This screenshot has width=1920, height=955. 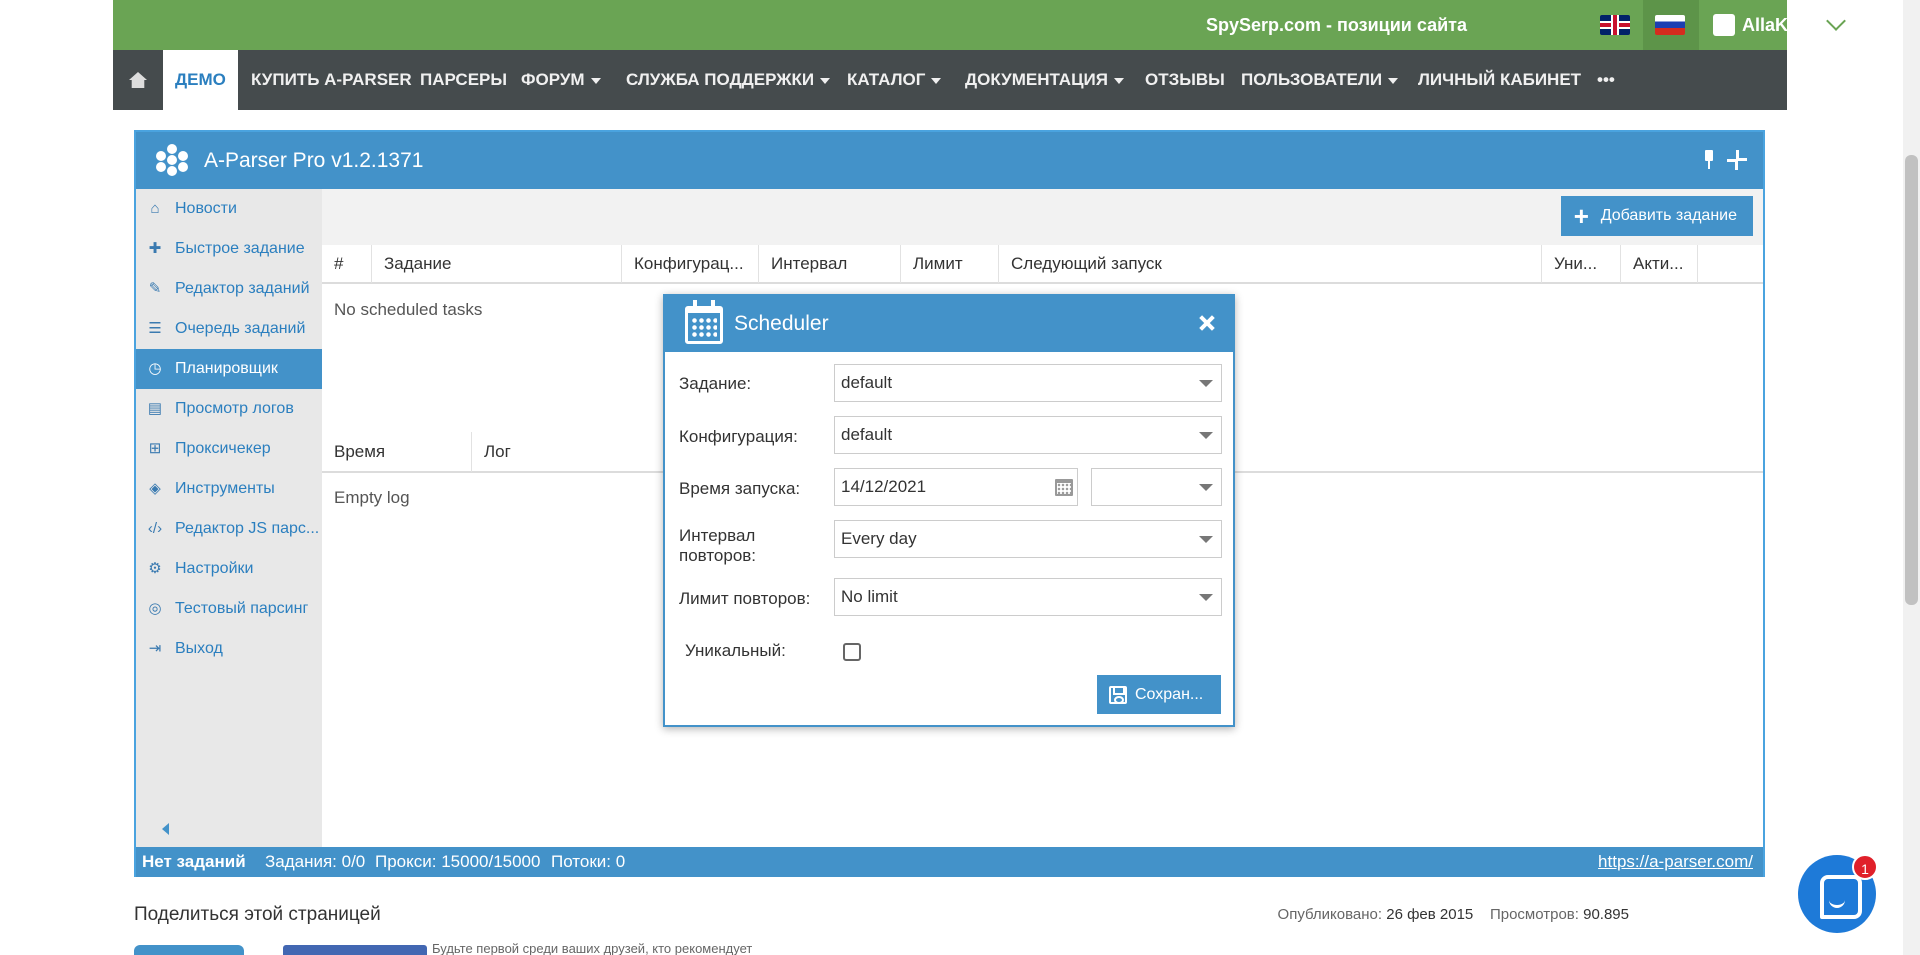 I want to click on sidebar-item-settings: ⚙ Настройки, so click(x=229, y=569).